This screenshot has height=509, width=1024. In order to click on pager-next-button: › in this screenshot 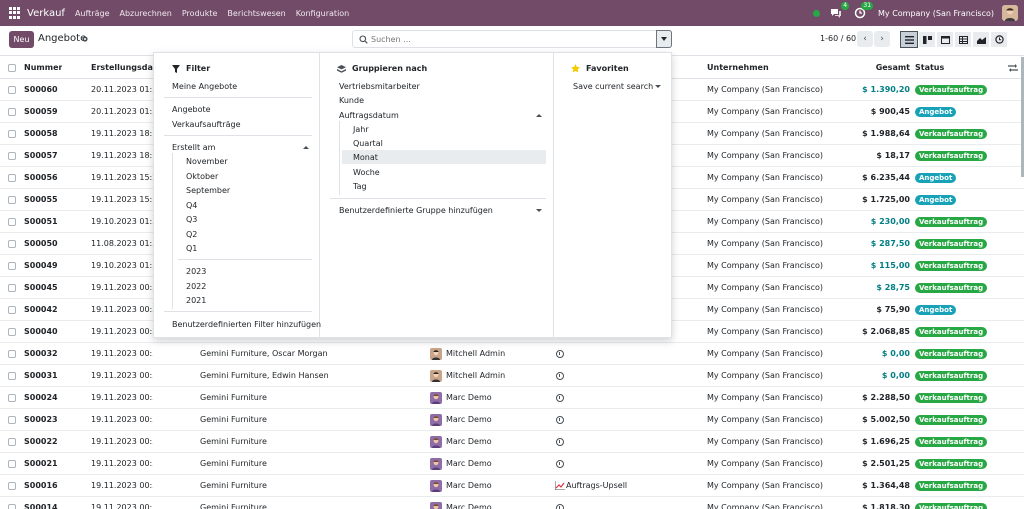, I will do `click(882, 39)`.